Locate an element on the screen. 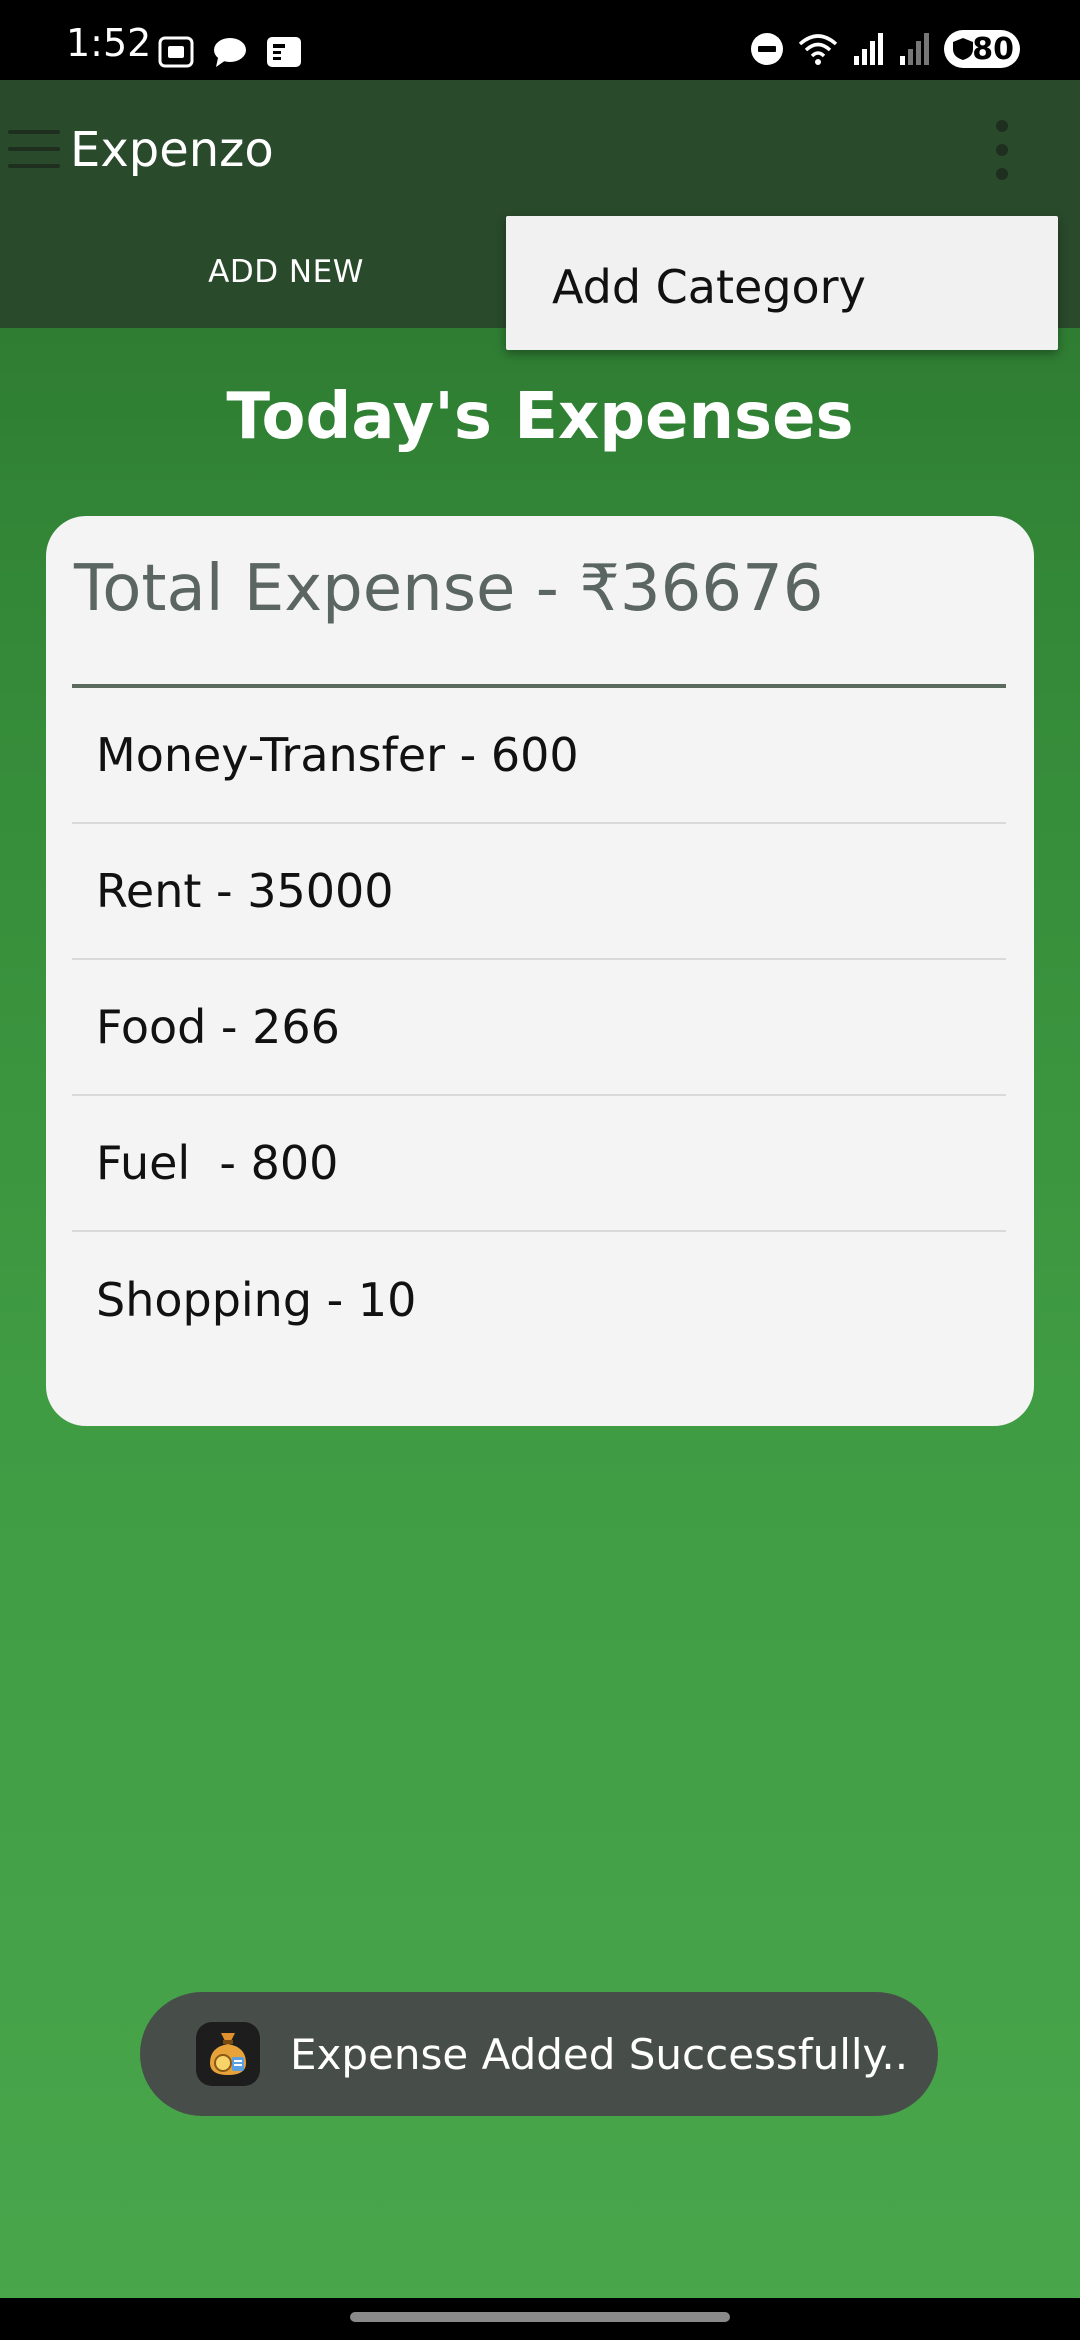 The width and height of the screenshot is (1080, 2340). menu-item-add-category: Add Category is located at coordinates (709, 287).